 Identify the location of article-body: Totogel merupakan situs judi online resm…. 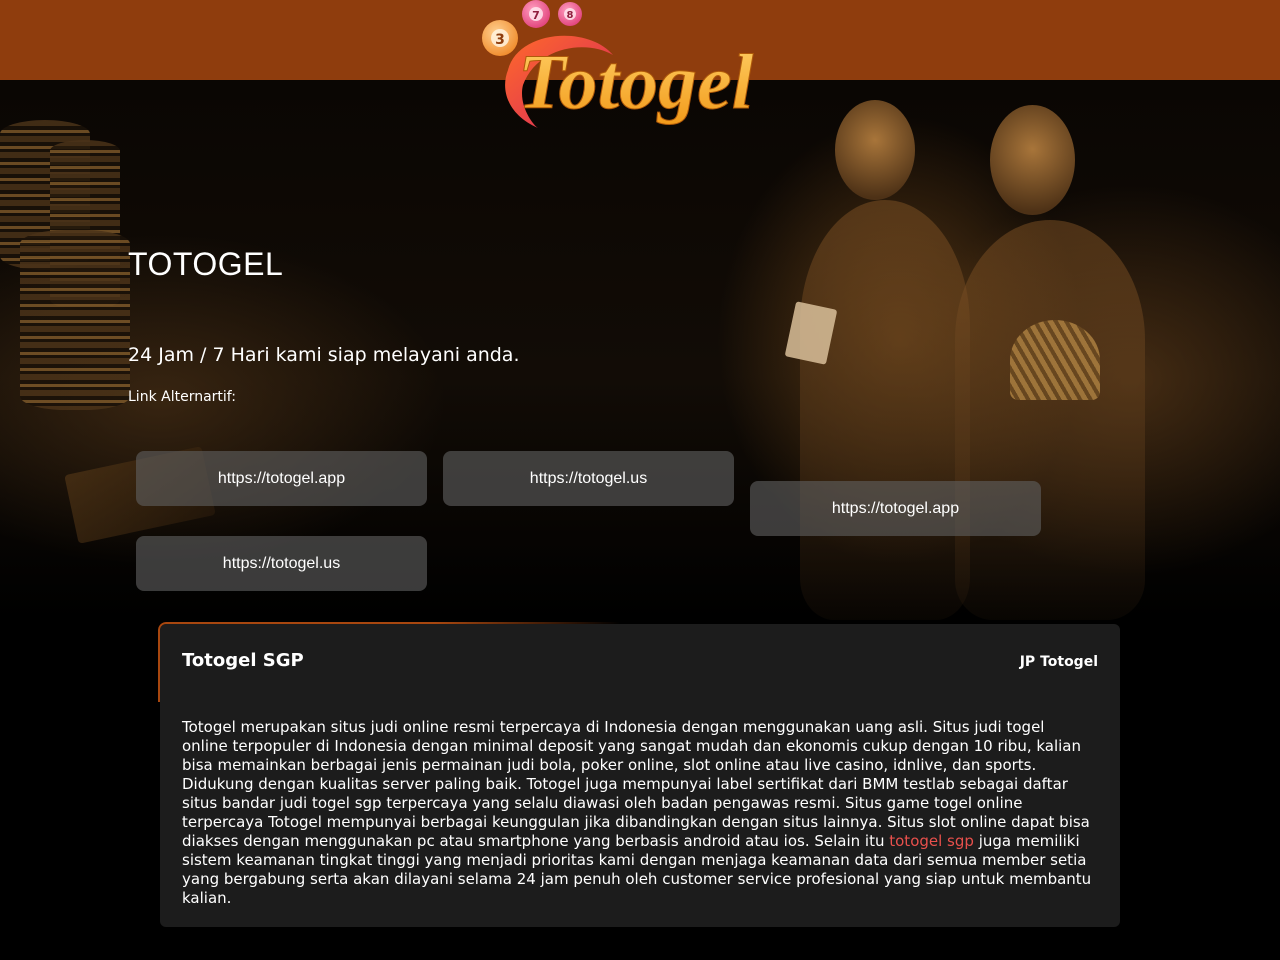
(637, 813).